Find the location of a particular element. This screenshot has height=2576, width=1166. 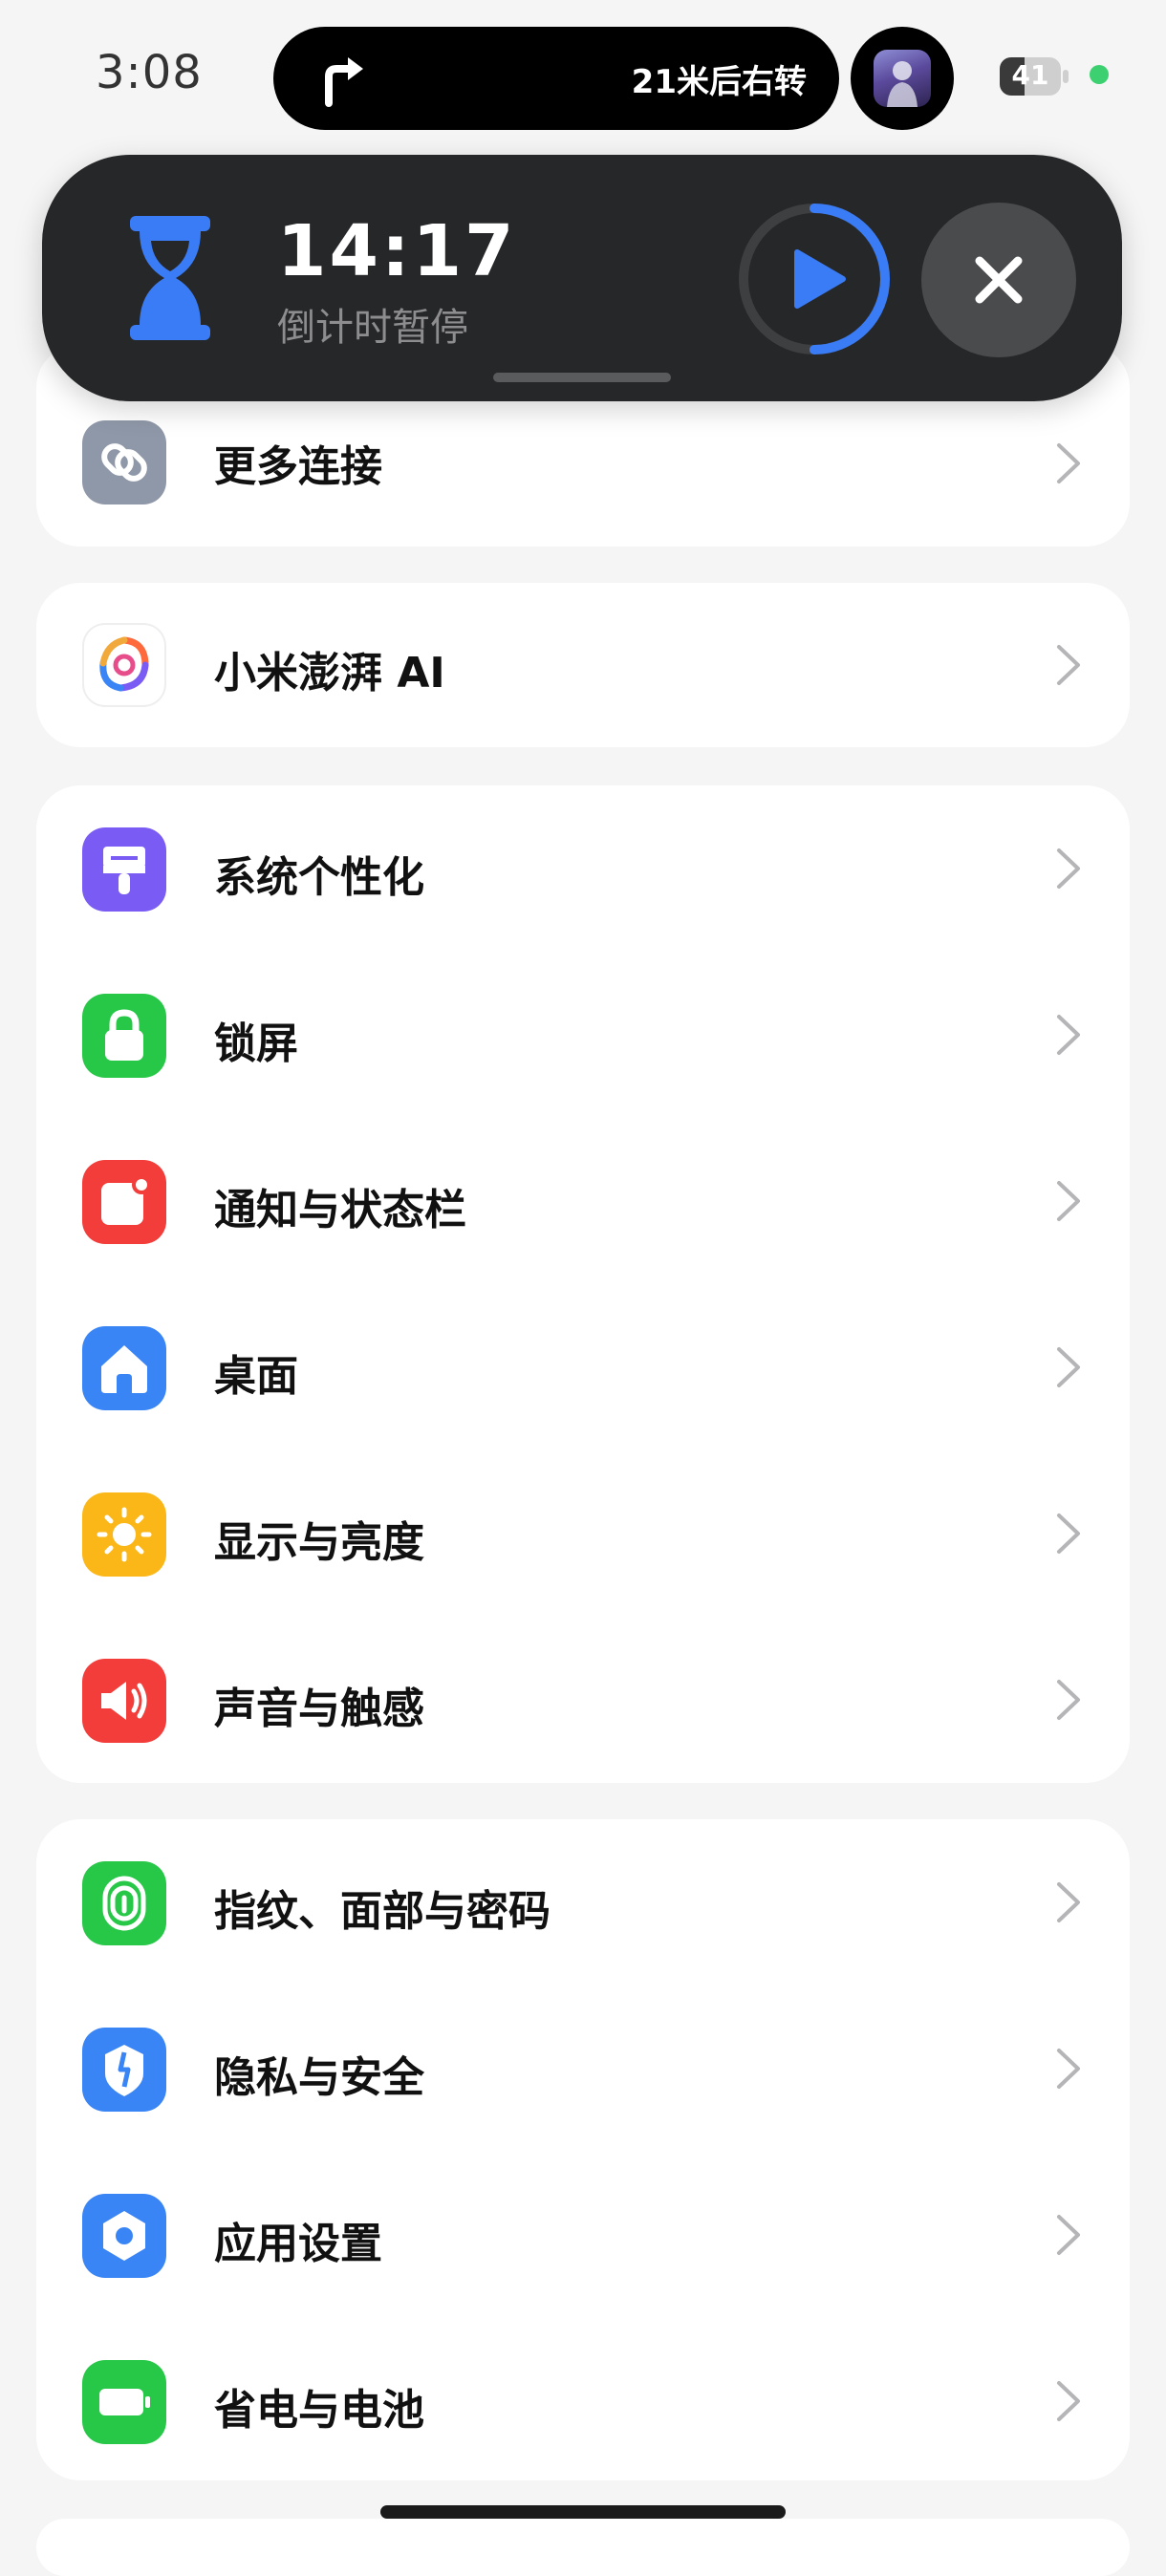

turn-right-arrow-icon is located at coordinates (344, 82).